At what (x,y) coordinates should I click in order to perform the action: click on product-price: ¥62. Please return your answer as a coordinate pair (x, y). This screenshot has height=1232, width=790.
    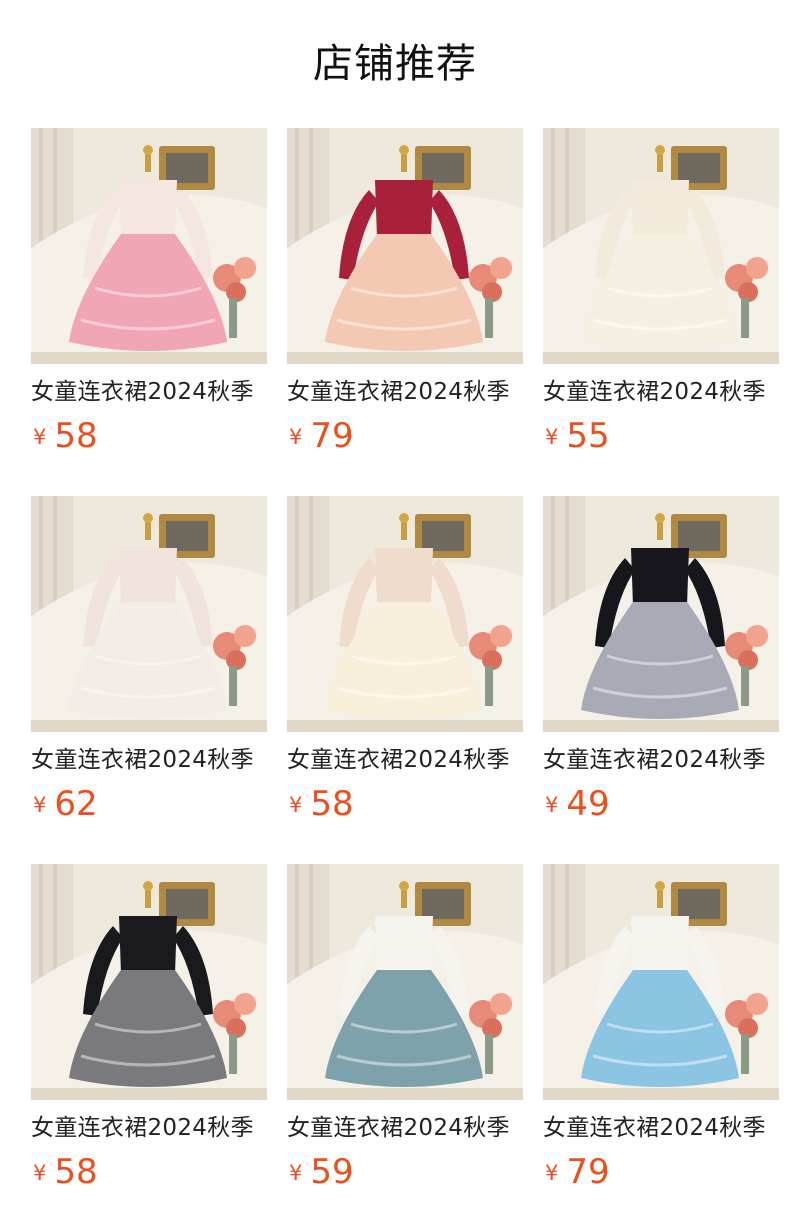
    Looking at the image, I should click on (65, 804).